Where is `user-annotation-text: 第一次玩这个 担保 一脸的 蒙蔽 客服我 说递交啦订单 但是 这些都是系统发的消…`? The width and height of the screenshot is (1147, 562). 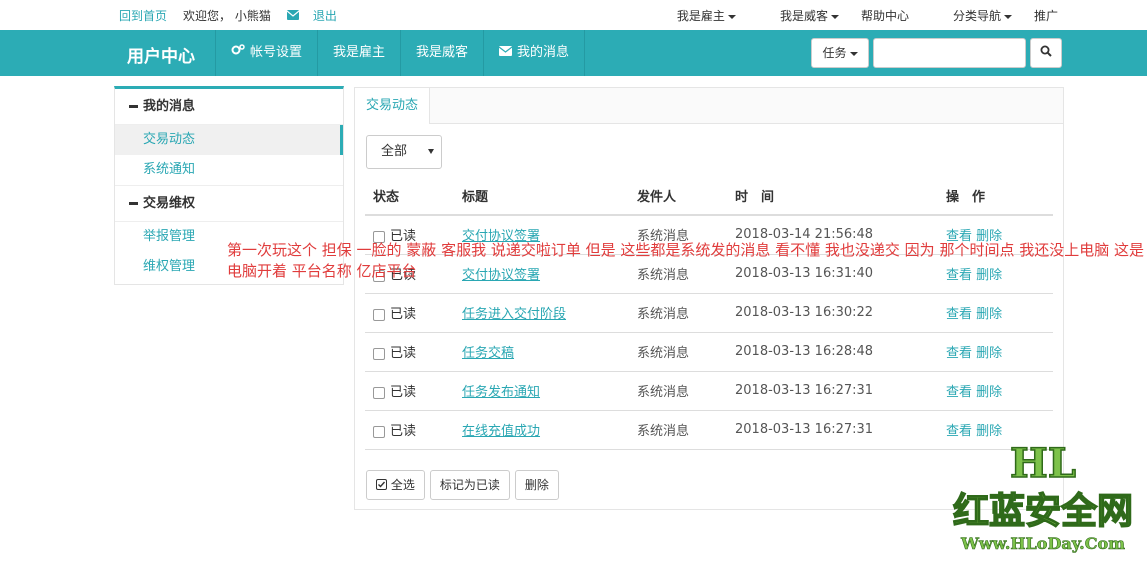
user-annotation-text: 第一次玩这个 担保 一脸的 蒙蔽 客服我 说递交啦订单 但是 这些都是系统发的消… is located at coordinates (685, 260).